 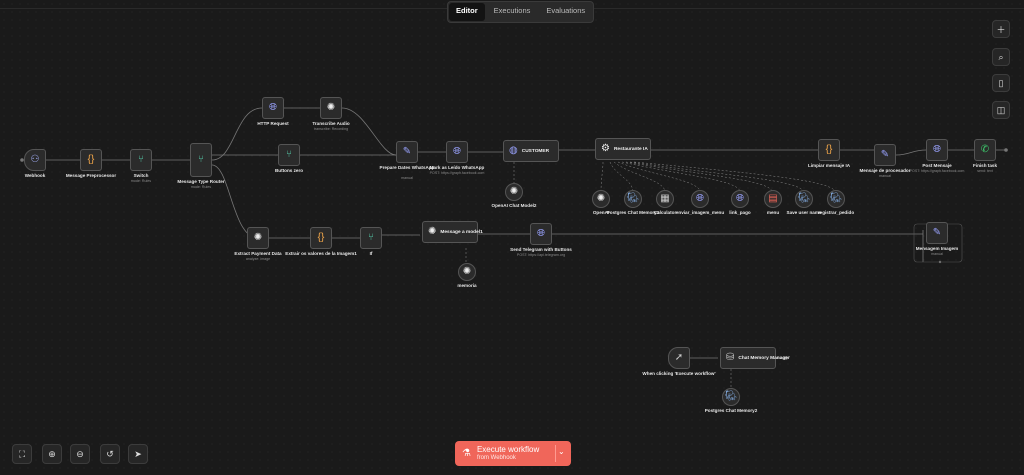 What do you see at coordinates (138, 454) in the screenshot?
I see `tidy-up-button: ➤` at bounding box center [138, 454].